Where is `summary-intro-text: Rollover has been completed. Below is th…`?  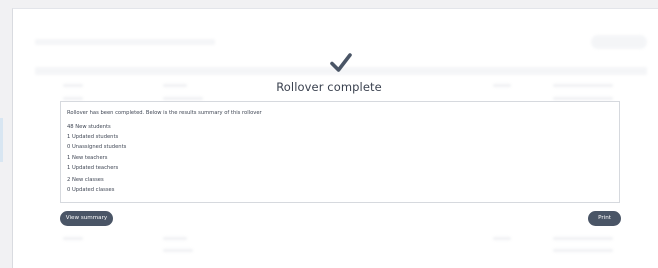
summary-intro-text: Rollover has been completed. Below is th… is located at coordinates (164, 113).